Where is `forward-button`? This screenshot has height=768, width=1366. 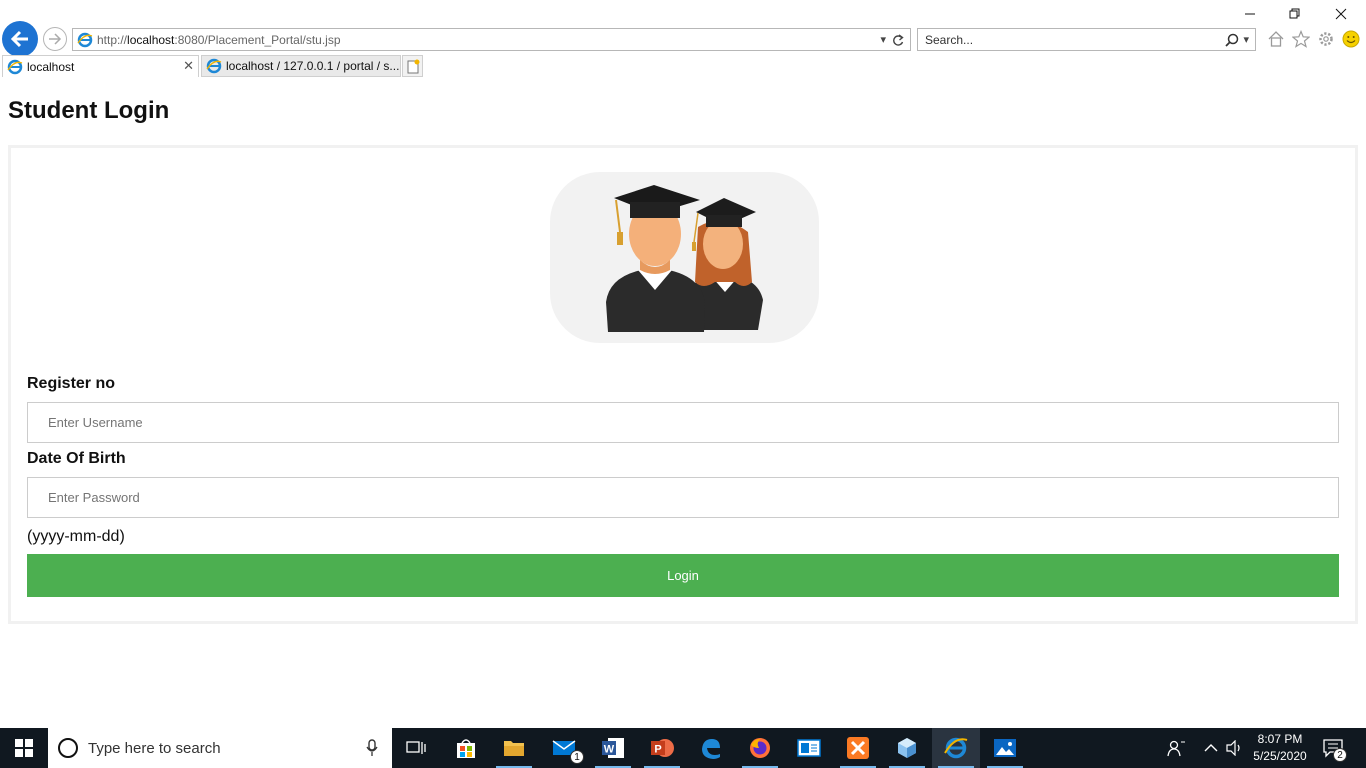 forward-button is located at coordinates (55, 39).